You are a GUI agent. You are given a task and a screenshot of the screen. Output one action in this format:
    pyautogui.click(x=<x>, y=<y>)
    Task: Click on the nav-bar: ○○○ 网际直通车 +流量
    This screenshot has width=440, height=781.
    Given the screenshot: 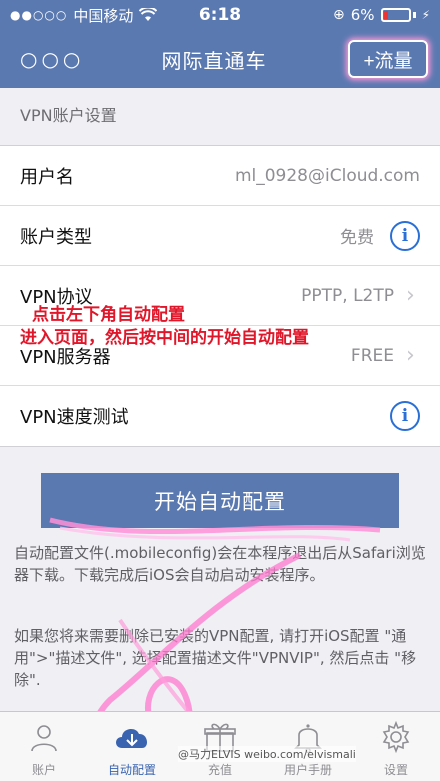 What is the action you would take?
    pyautogui.click(x=220, y=59)
    